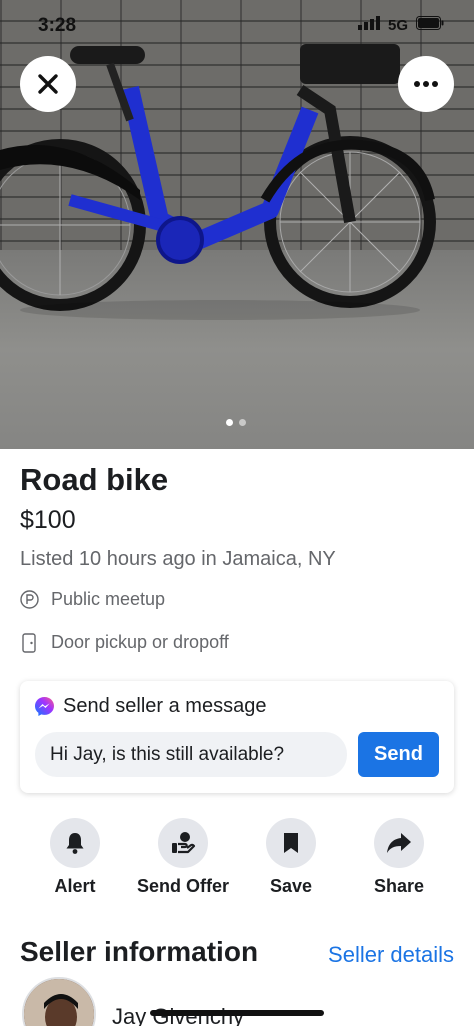  What do you see at coordinates (165, 706) in the screenshot?
I see `message-heading: Send seller a message` at bounding box center [165, 706].